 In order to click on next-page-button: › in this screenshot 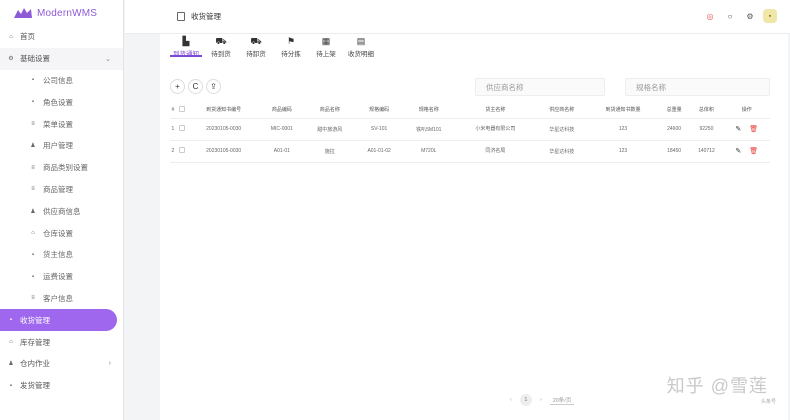, I will do `click(541, 400)`.